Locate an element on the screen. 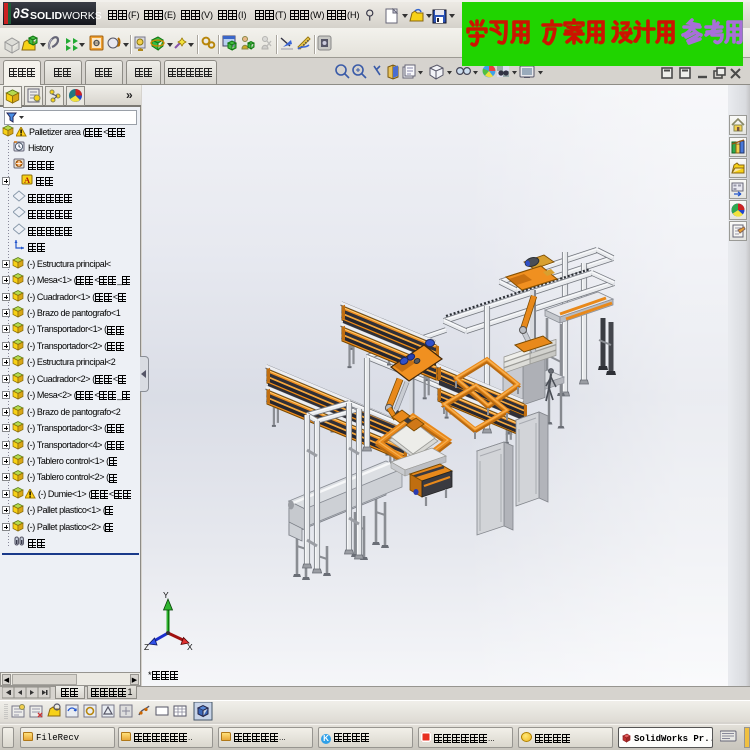 The image size is (750, 750). svg-text: Y is located at coordinates (166, 595).